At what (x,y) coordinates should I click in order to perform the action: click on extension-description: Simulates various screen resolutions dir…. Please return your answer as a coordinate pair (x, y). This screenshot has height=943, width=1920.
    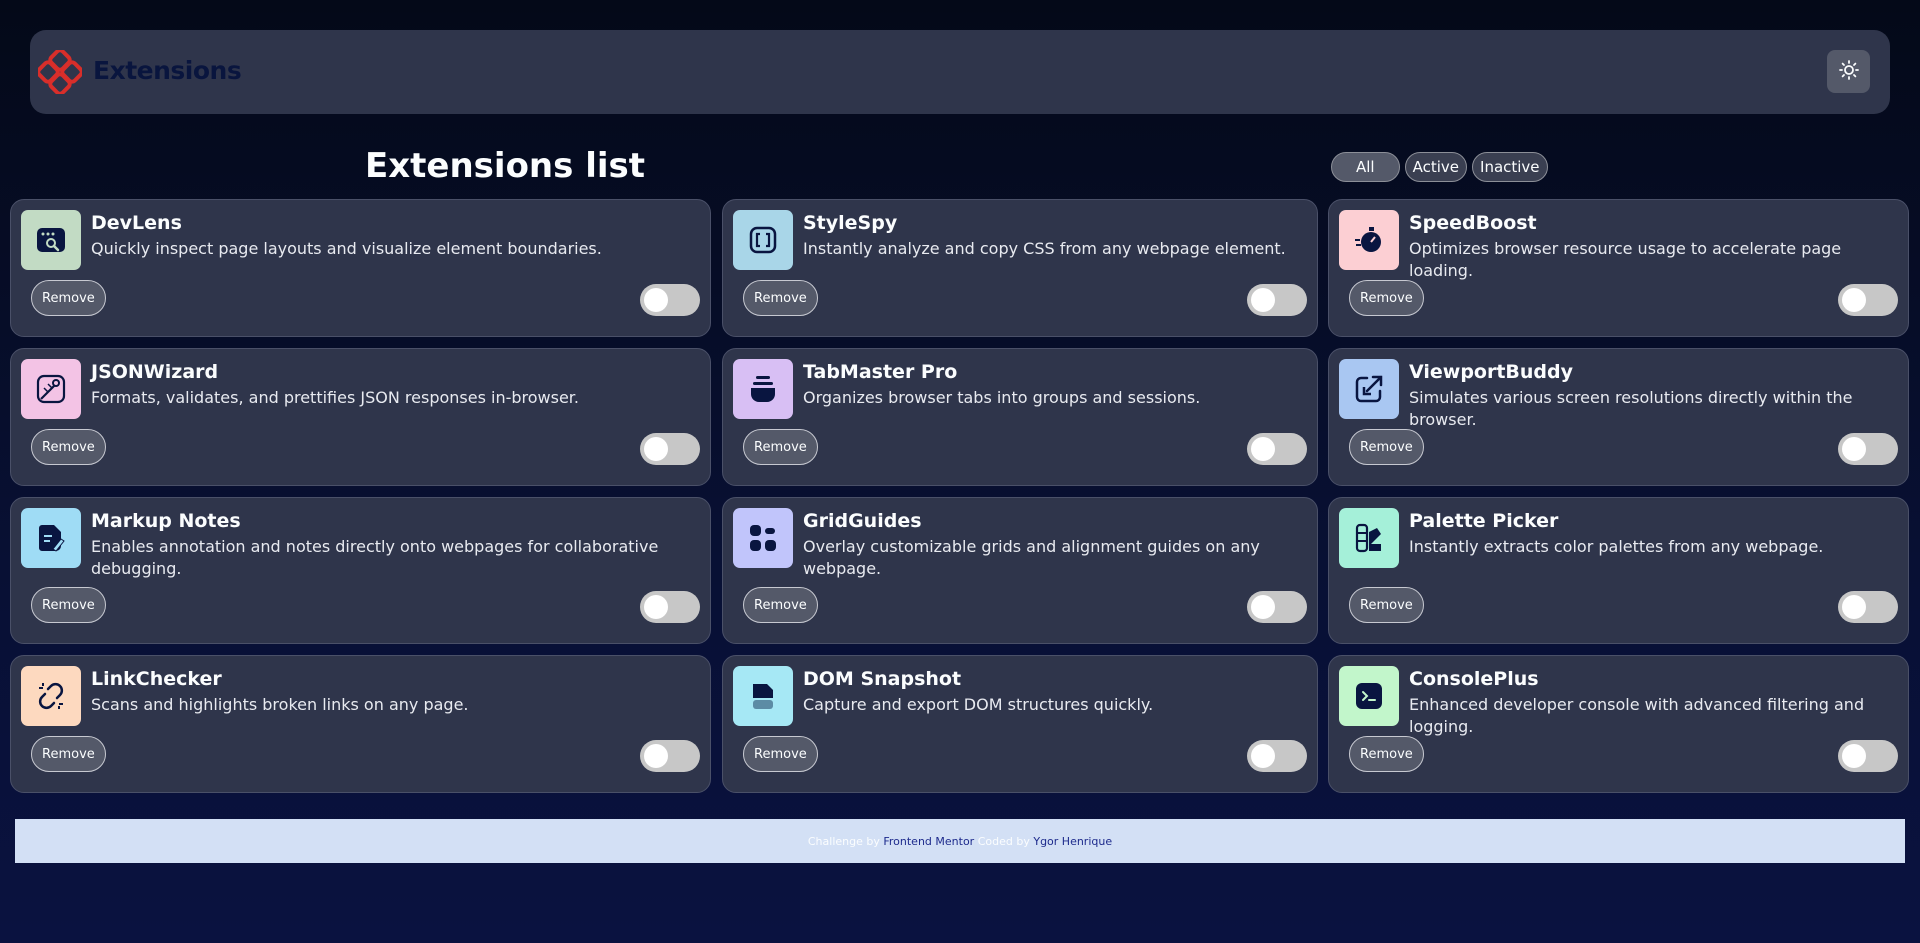
    Looking at the image, I should click on (1631, 408).